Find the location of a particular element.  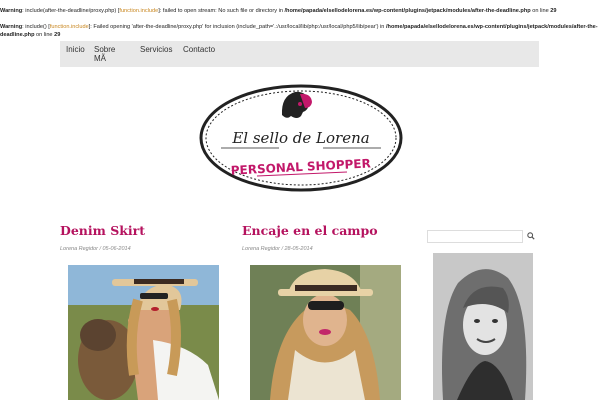

sidebar-profile-photo is located at coordinates (483, 326).